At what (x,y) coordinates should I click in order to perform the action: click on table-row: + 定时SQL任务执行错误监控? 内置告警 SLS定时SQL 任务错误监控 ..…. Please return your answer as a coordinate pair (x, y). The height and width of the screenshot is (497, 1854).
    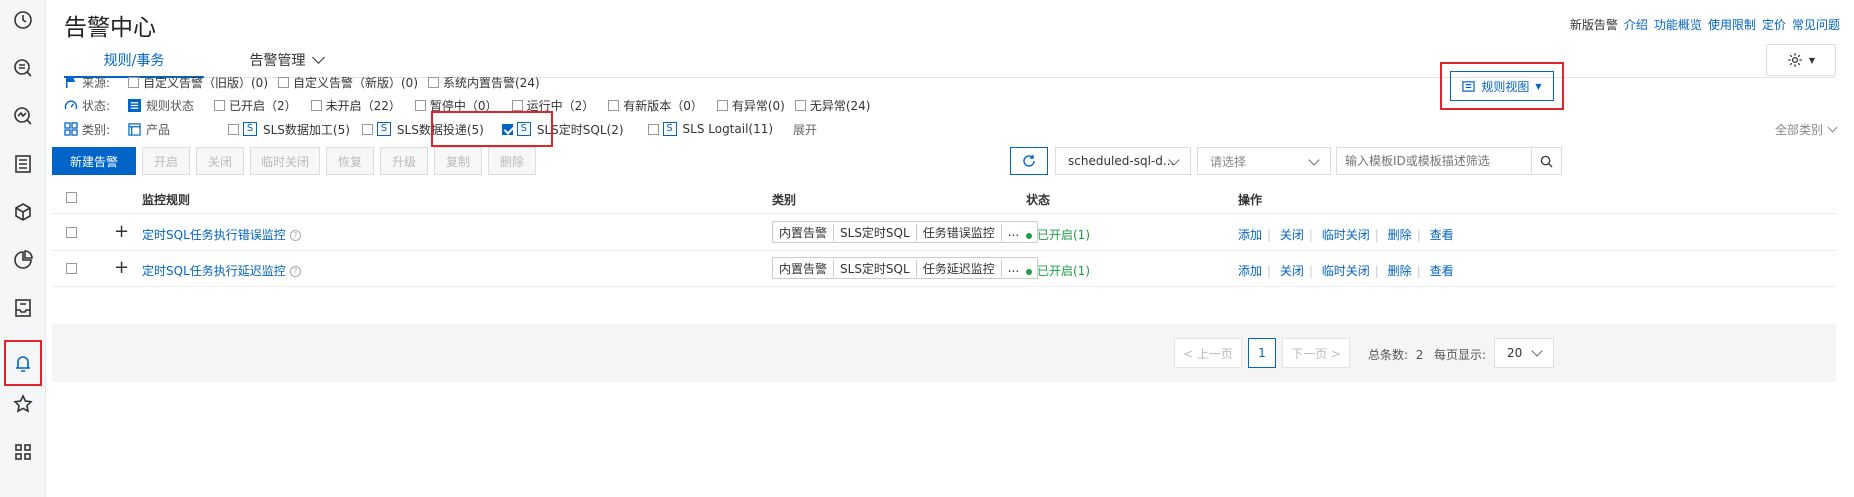
    Looking at the image, I should click on (944, 233).